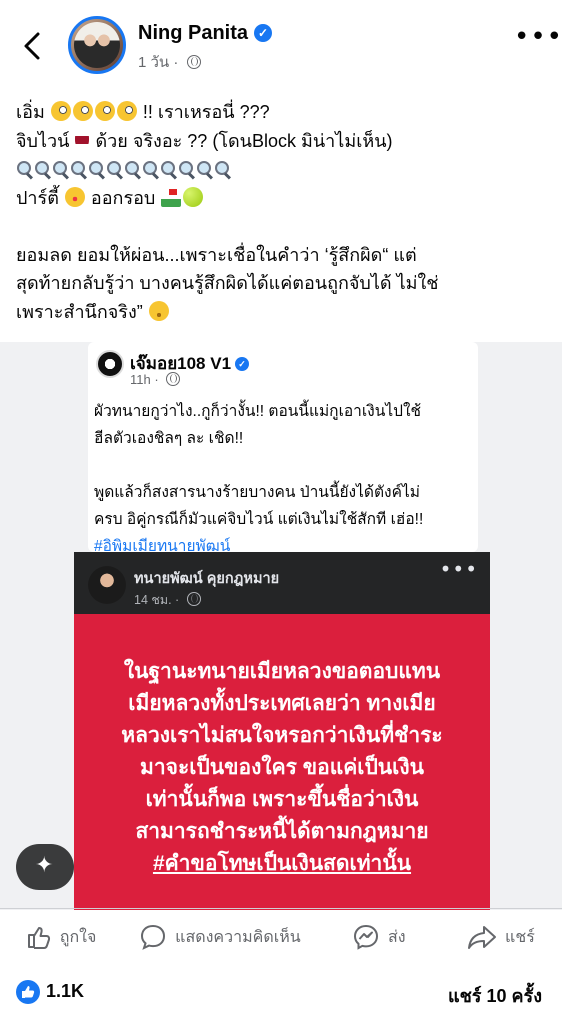 This screenshot has height=1024, width=562. I want to click on caption-text: ด้วย จริงอะ ?? (โดนBlock มิน่าไม่เห็น), so click(244, 140).